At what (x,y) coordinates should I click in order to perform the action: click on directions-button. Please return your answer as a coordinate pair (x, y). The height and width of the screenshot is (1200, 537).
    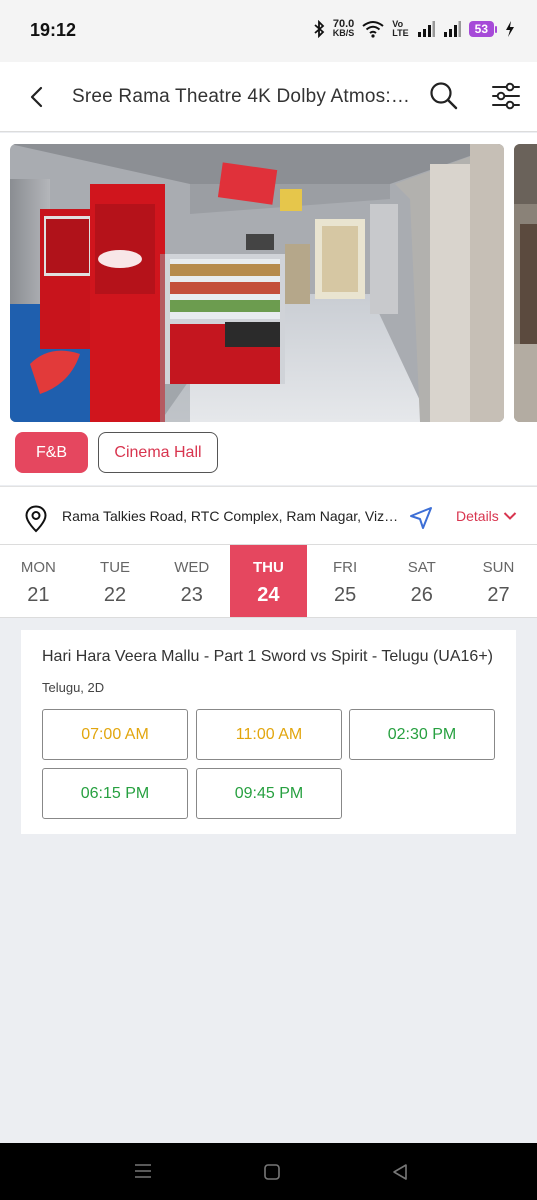
    Looking at the image, I should click on (421, 518).